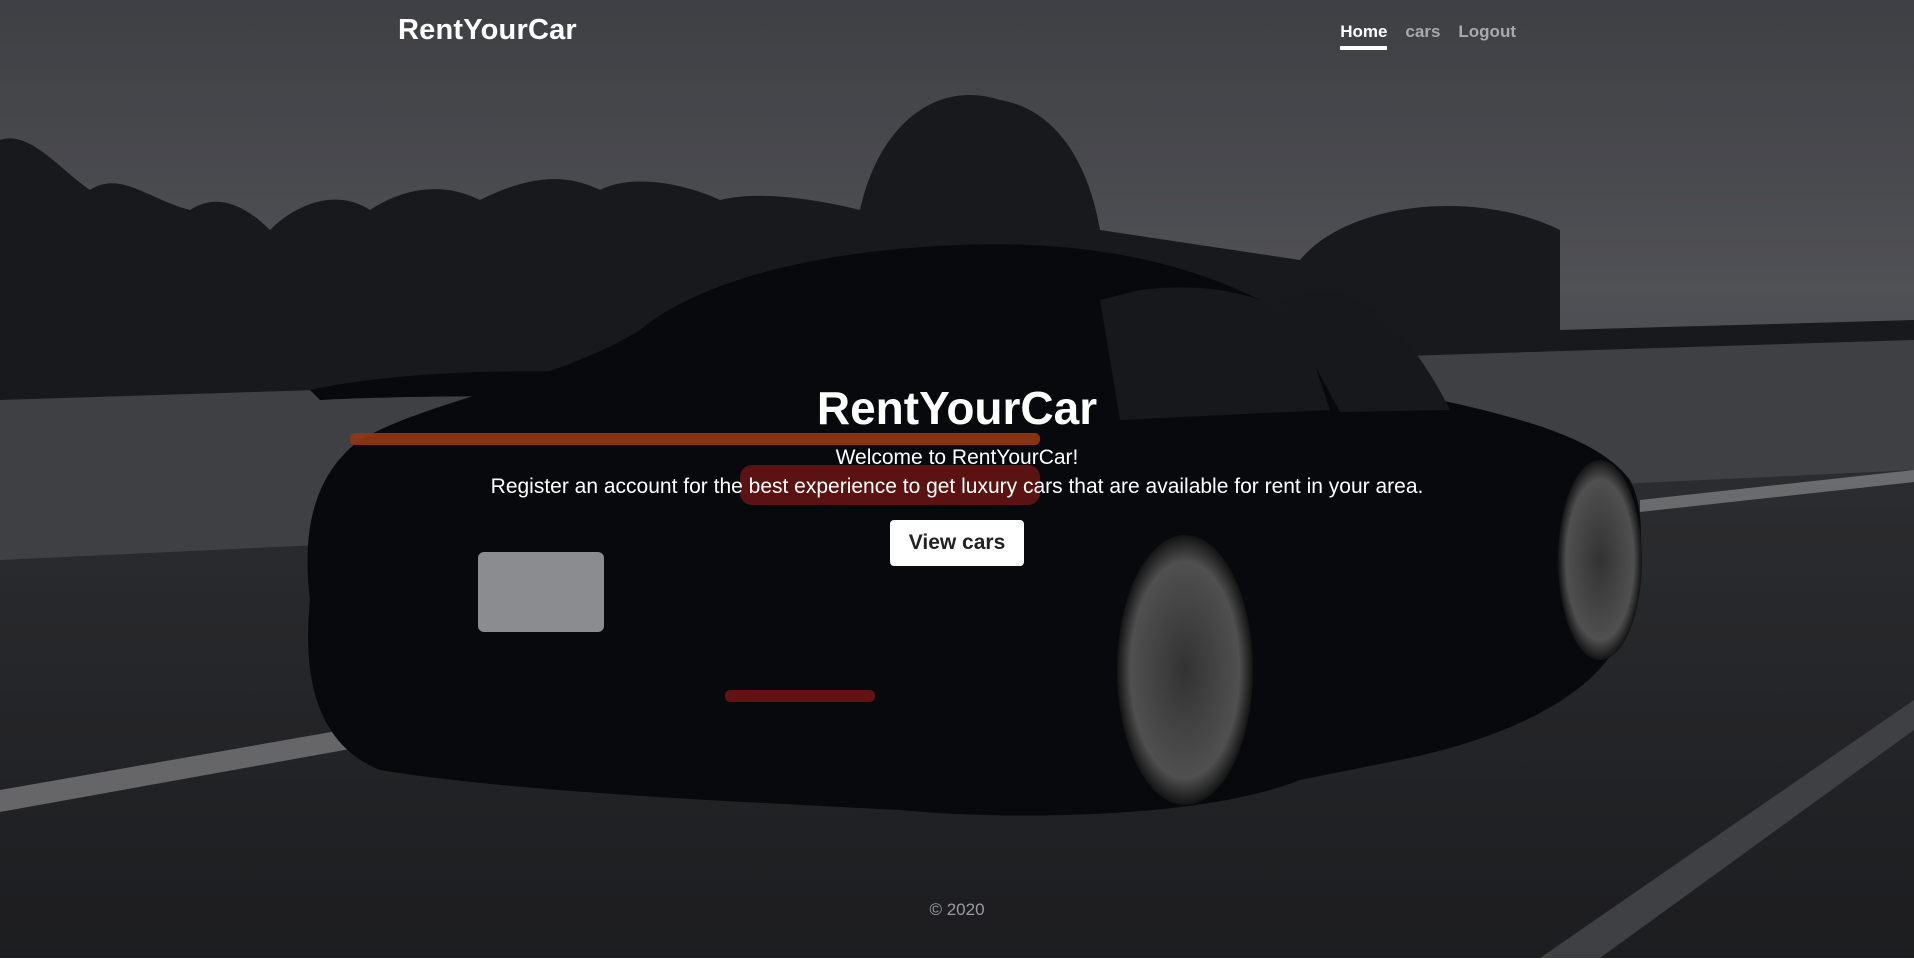  Describe the element at coordinates (957, 36) in the screenshot. I see `masthead: RentYourCar Home cars Logout` at that location.